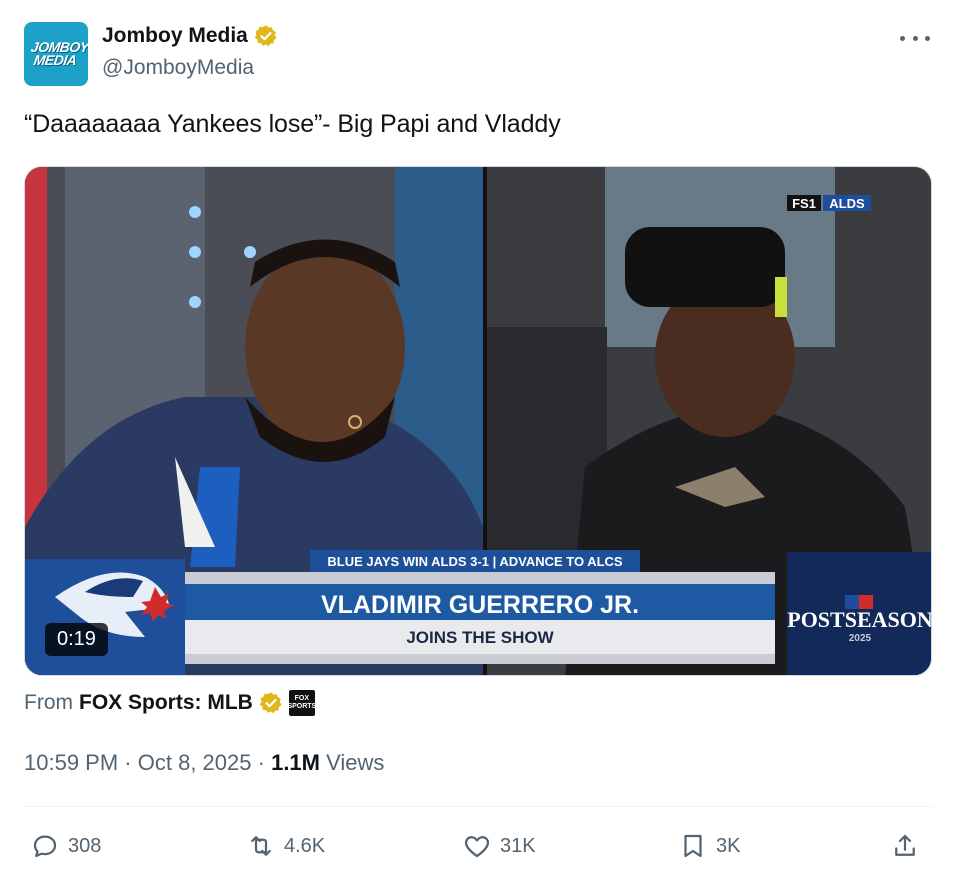  Describe the element at coordinates (178, 68) in the screenshot. I see `author-handle: @JomboyMedia` at that location.